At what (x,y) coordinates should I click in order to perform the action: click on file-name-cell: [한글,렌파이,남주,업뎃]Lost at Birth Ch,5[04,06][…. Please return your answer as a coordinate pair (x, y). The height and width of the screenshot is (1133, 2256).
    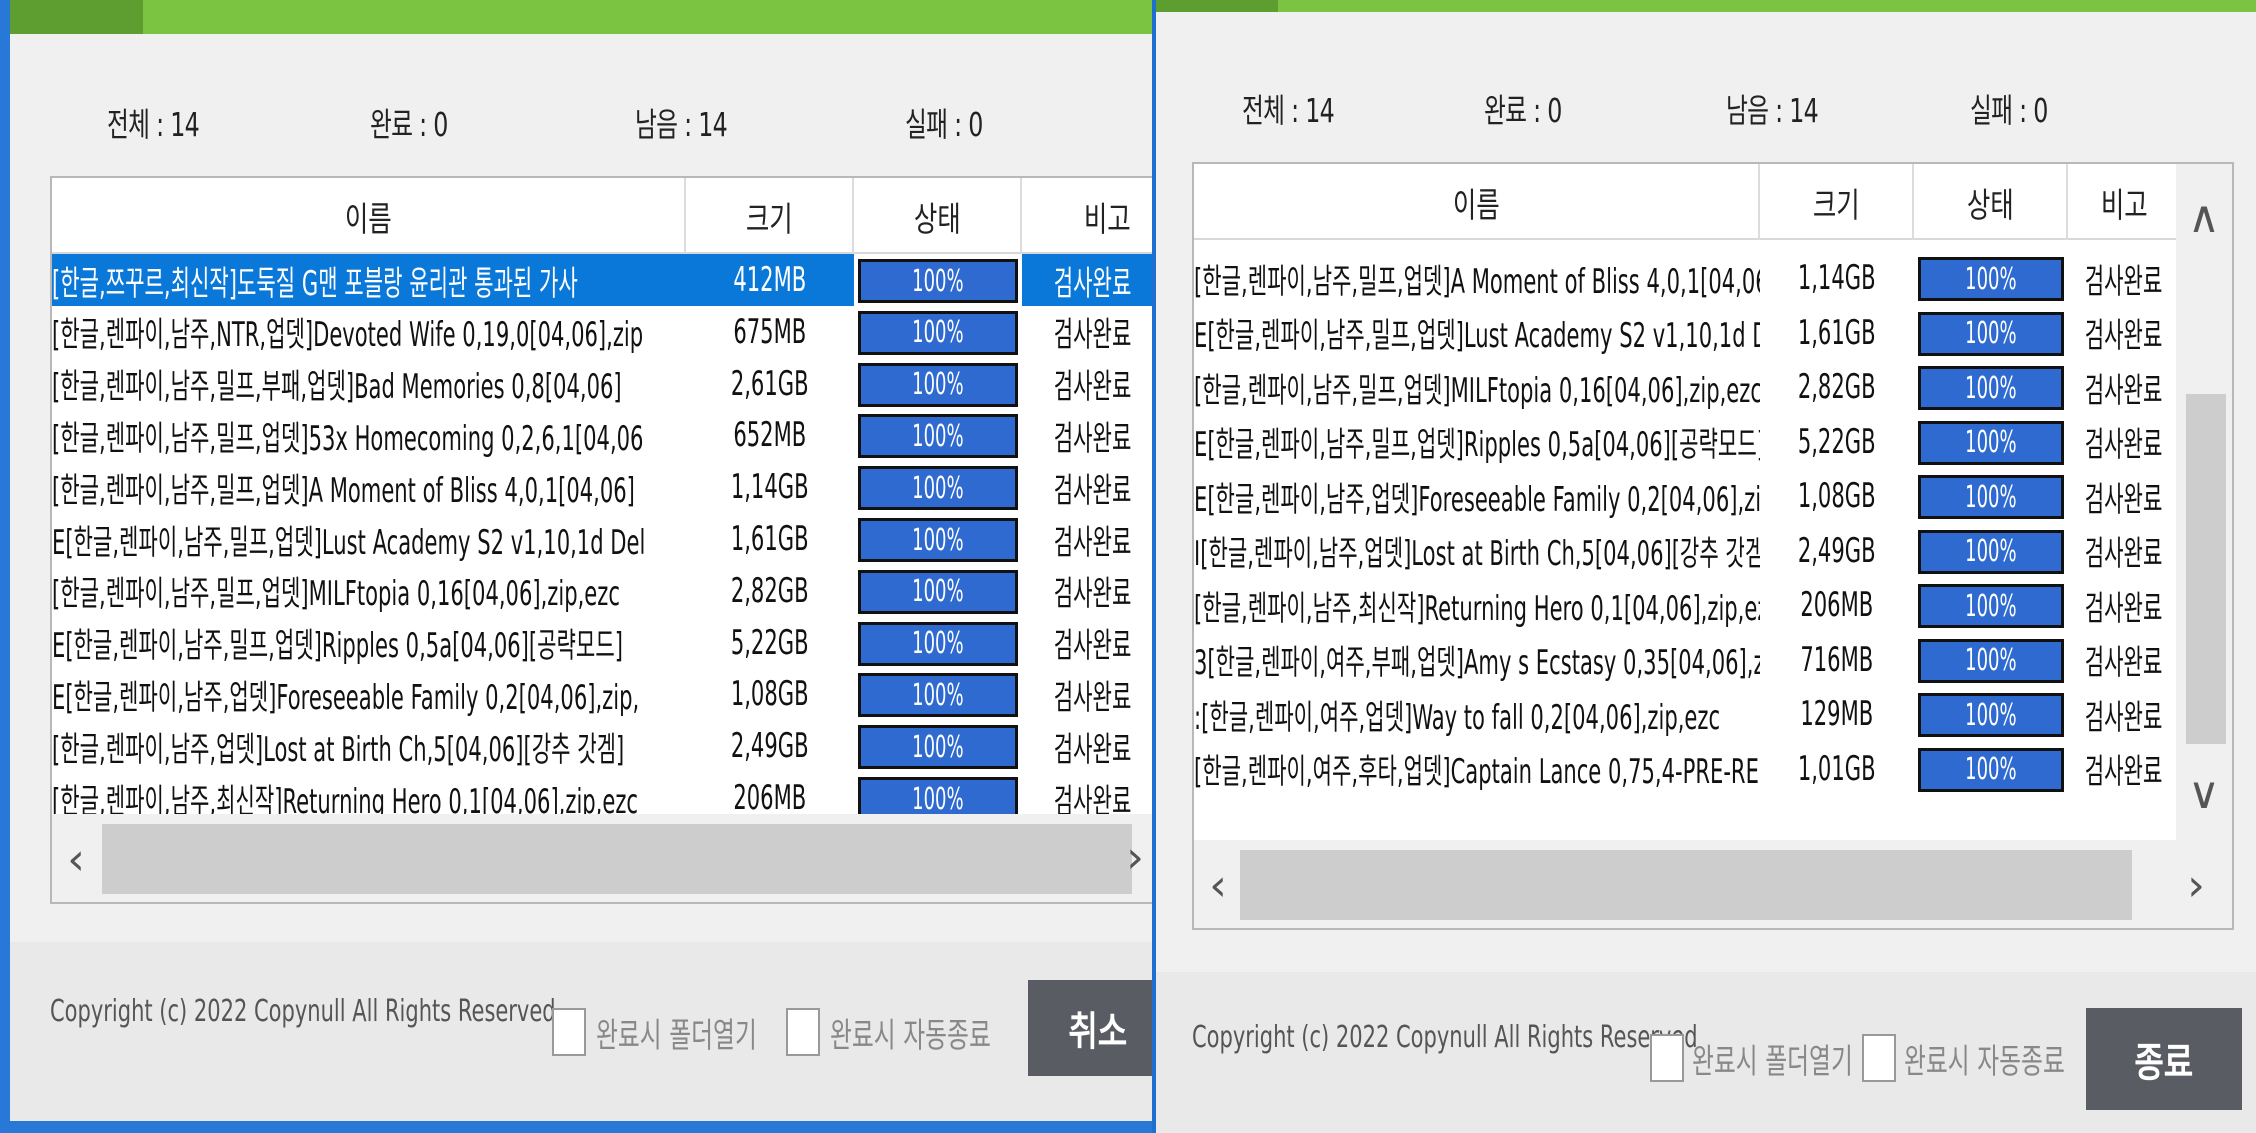
    Looking at the image, I should click on (338, 749).